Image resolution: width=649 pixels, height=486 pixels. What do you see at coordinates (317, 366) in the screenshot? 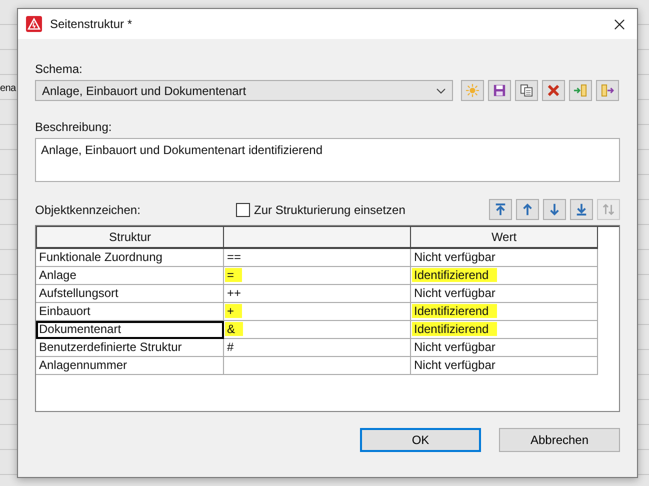
I see `empty-table-cell` at bounding box center [317, 366].